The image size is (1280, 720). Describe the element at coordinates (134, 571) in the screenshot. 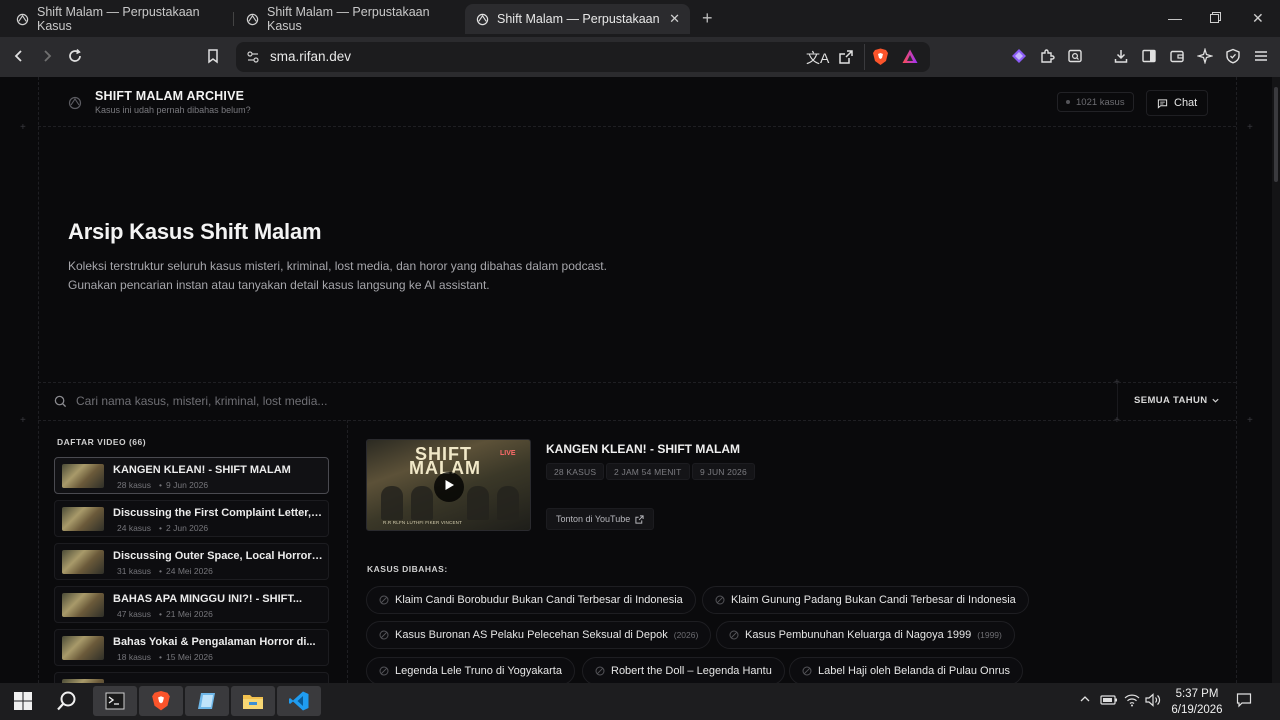

I see `video-case-count: 31 kasus` at that location.